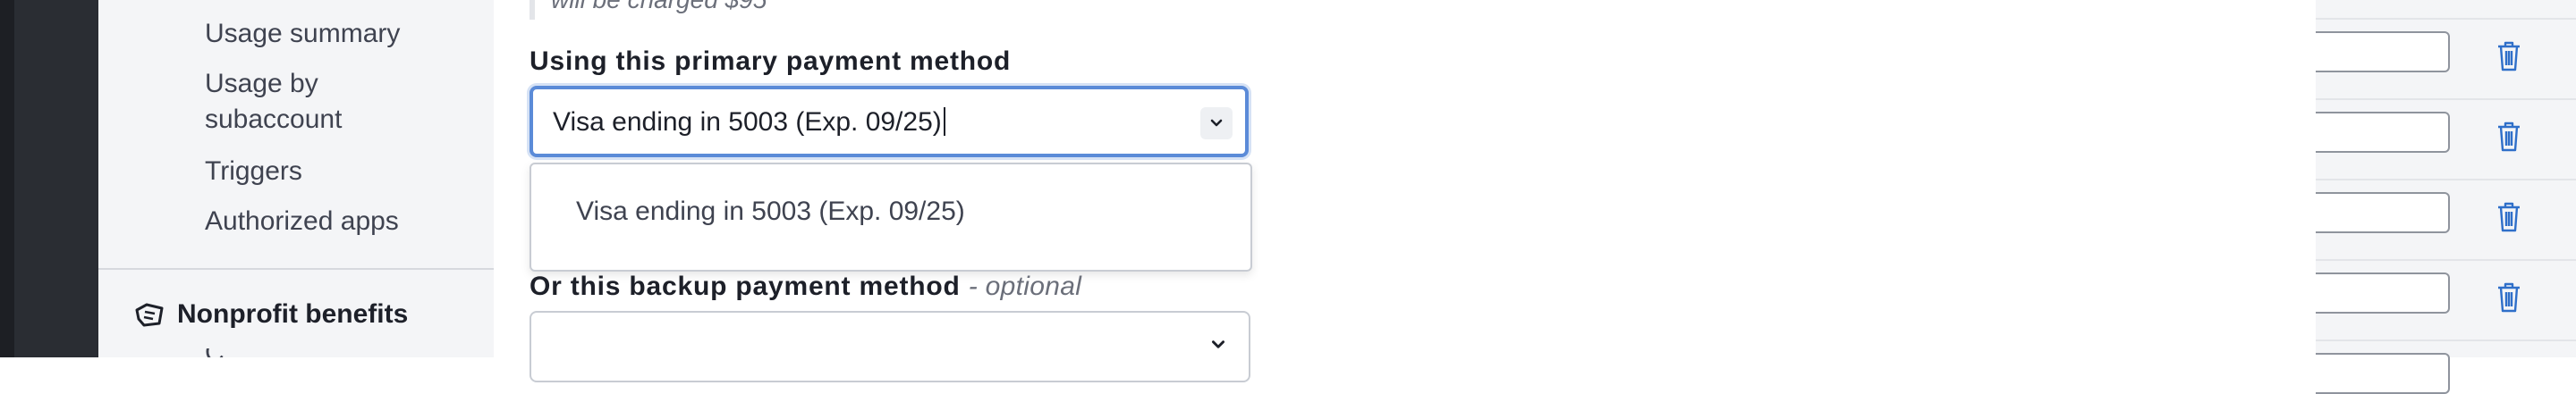 The width and height of the screenshot is (2576, 394). Describe the element at coordinates (890, 346) in the screenshot. I see `backup-payment-select` at that location.